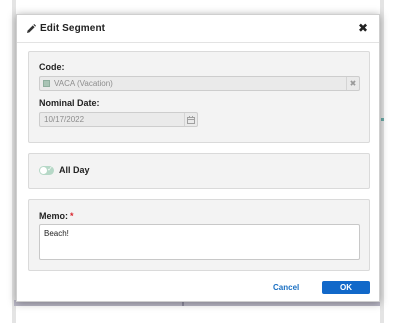 This screenshot has height=323, width=397. Describe the element at coordinates (199, 171) in the screenshot. I see `all-day-panel: ✓ All Day` at that location.